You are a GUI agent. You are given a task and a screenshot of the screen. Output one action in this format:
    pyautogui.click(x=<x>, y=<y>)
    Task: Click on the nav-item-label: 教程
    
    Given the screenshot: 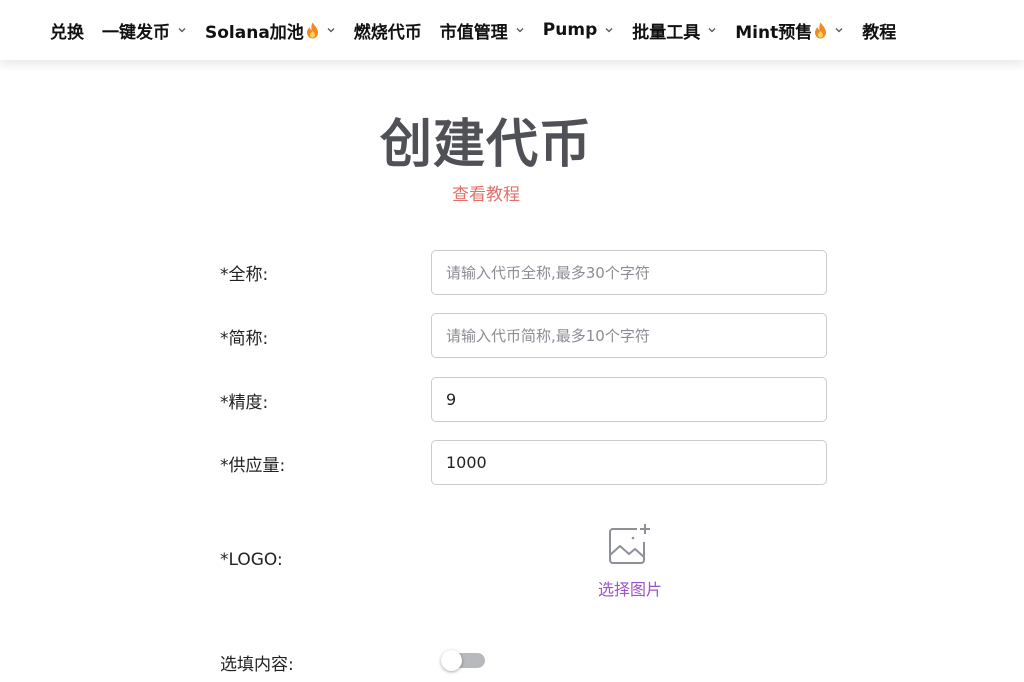 What is the action you would take?
    pyautogui.click(x=879, y=32)
    